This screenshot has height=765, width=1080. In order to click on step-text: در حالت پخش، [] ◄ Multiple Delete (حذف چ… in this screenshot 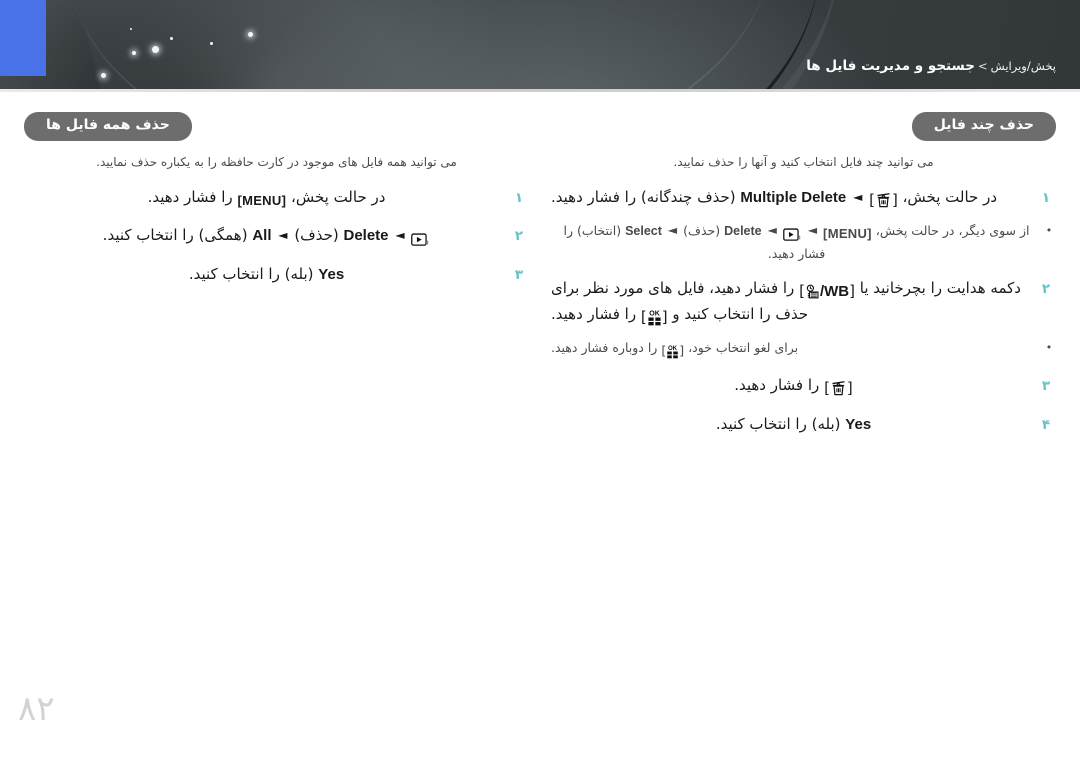, I will do `click(793, 199)`.